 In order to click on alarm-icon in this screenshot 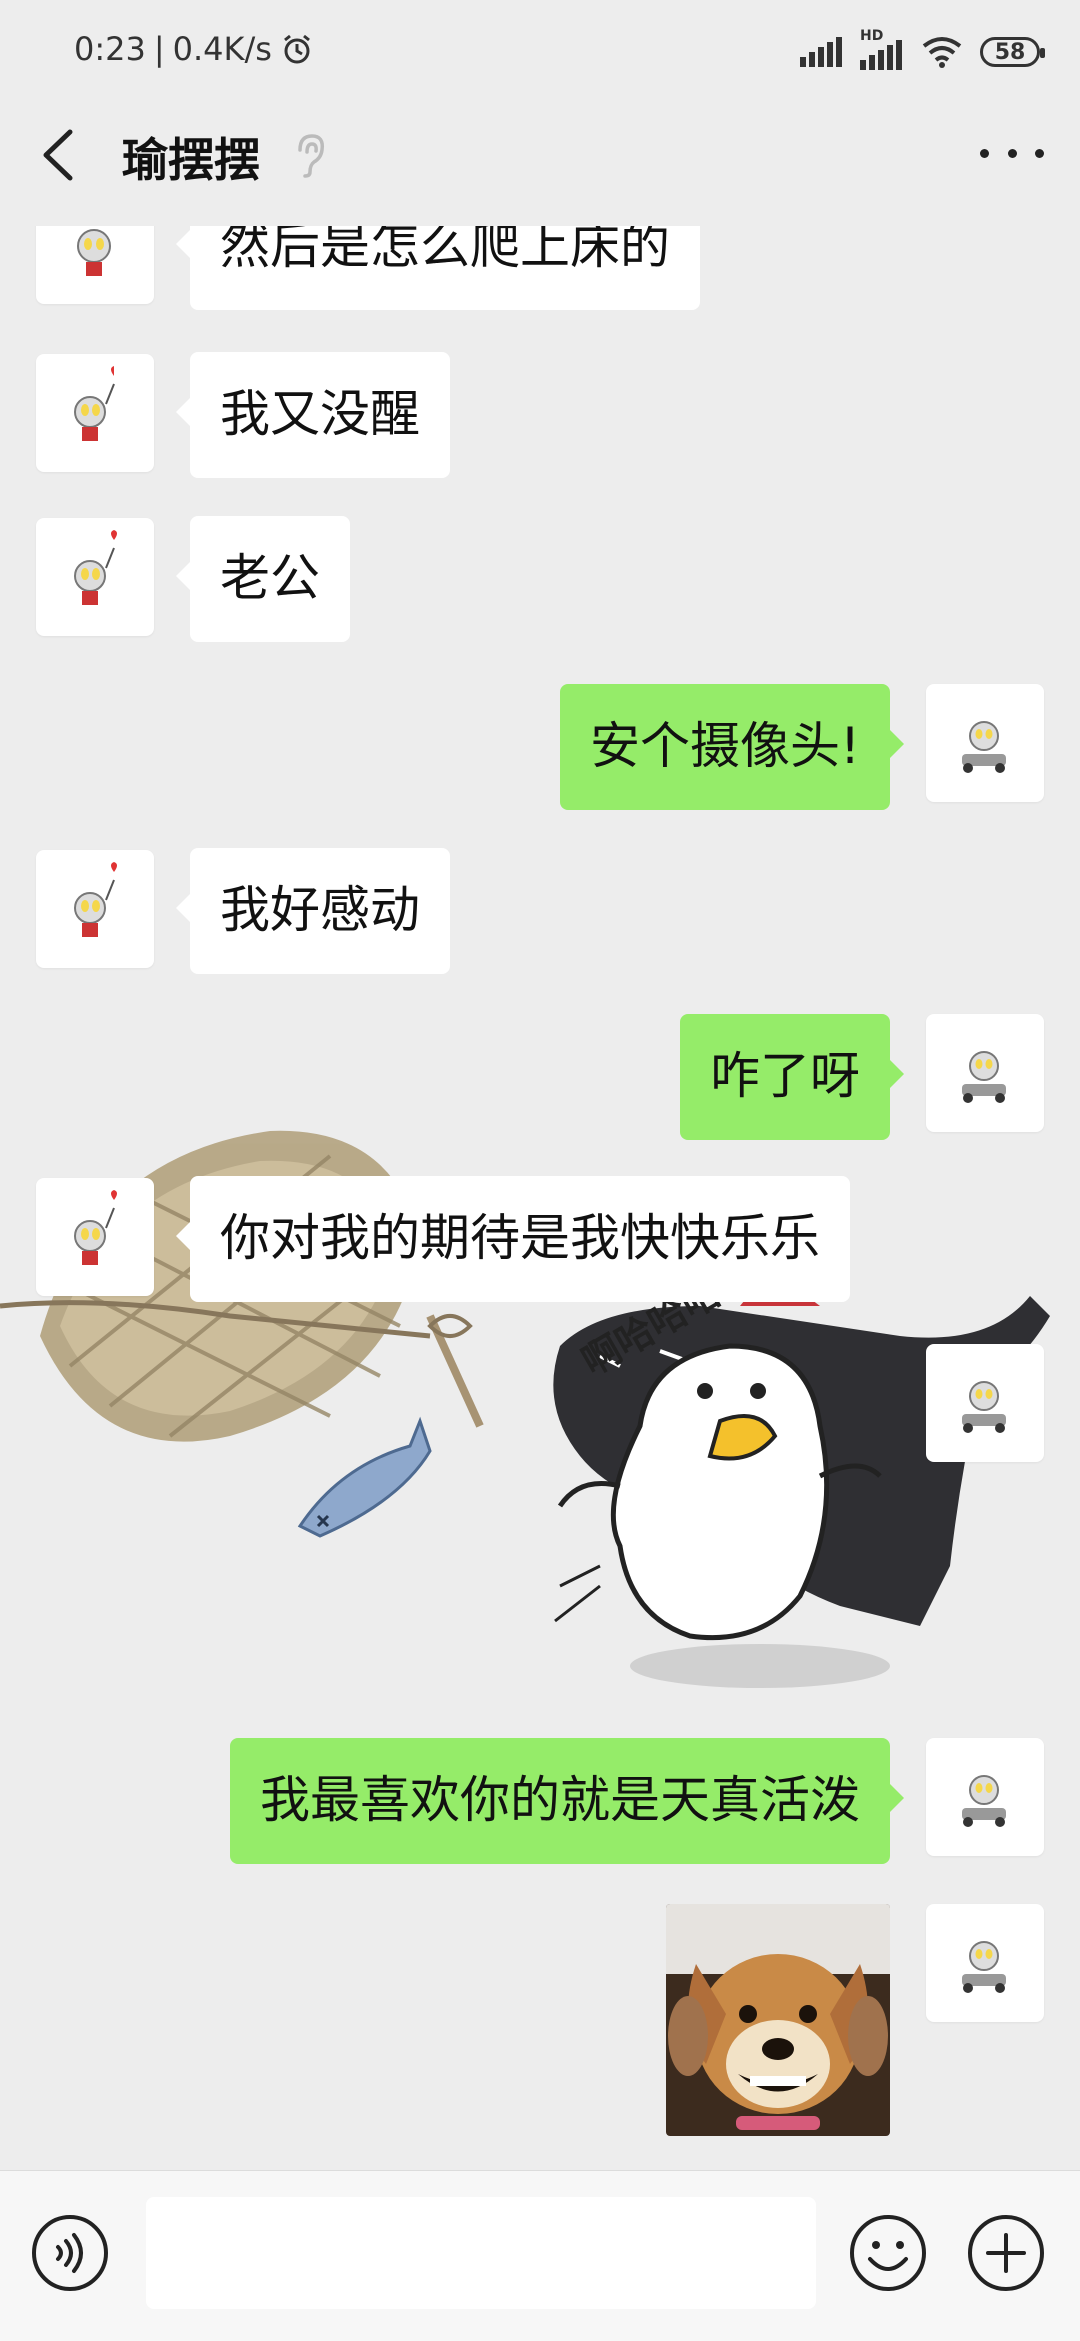, I will do `click(297, 49)`.